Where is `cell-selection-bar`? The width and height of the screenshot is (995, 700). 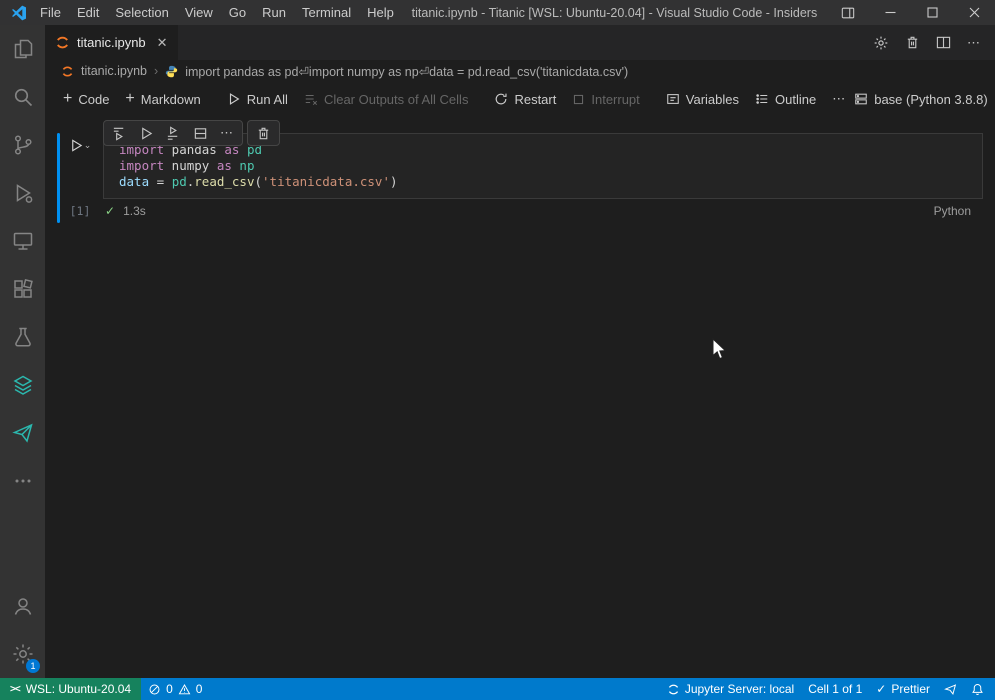
cell-selection-bar is located at coordinates (58, 178).